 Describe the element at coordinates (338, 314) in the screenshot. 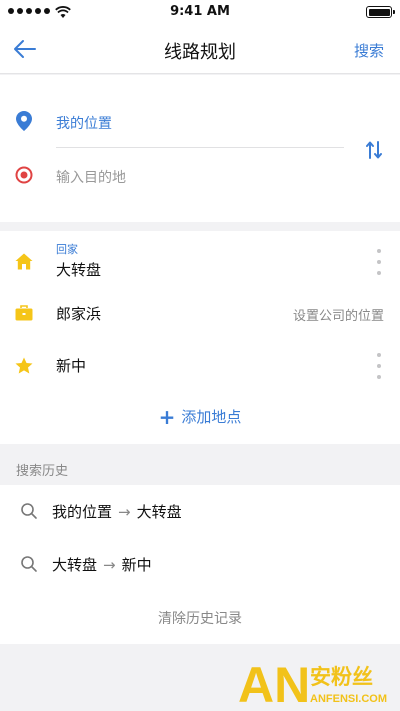

I see `set-company-hint: 设置公司的位置` at that location.